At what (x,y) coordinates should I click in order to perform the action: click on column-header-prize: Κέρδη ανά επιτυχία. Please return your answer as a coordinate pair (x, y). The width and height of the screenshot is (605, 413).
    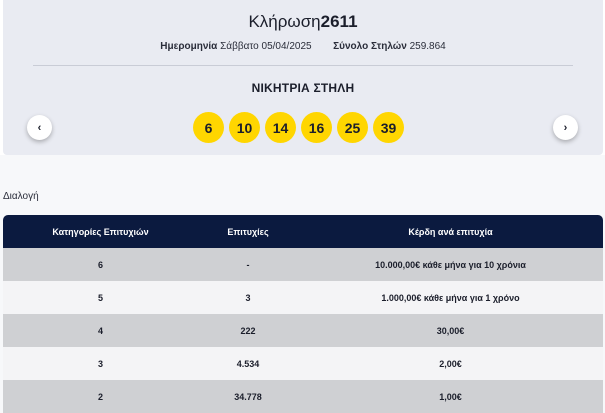
    Looking at the image, I should click on (450, 231).